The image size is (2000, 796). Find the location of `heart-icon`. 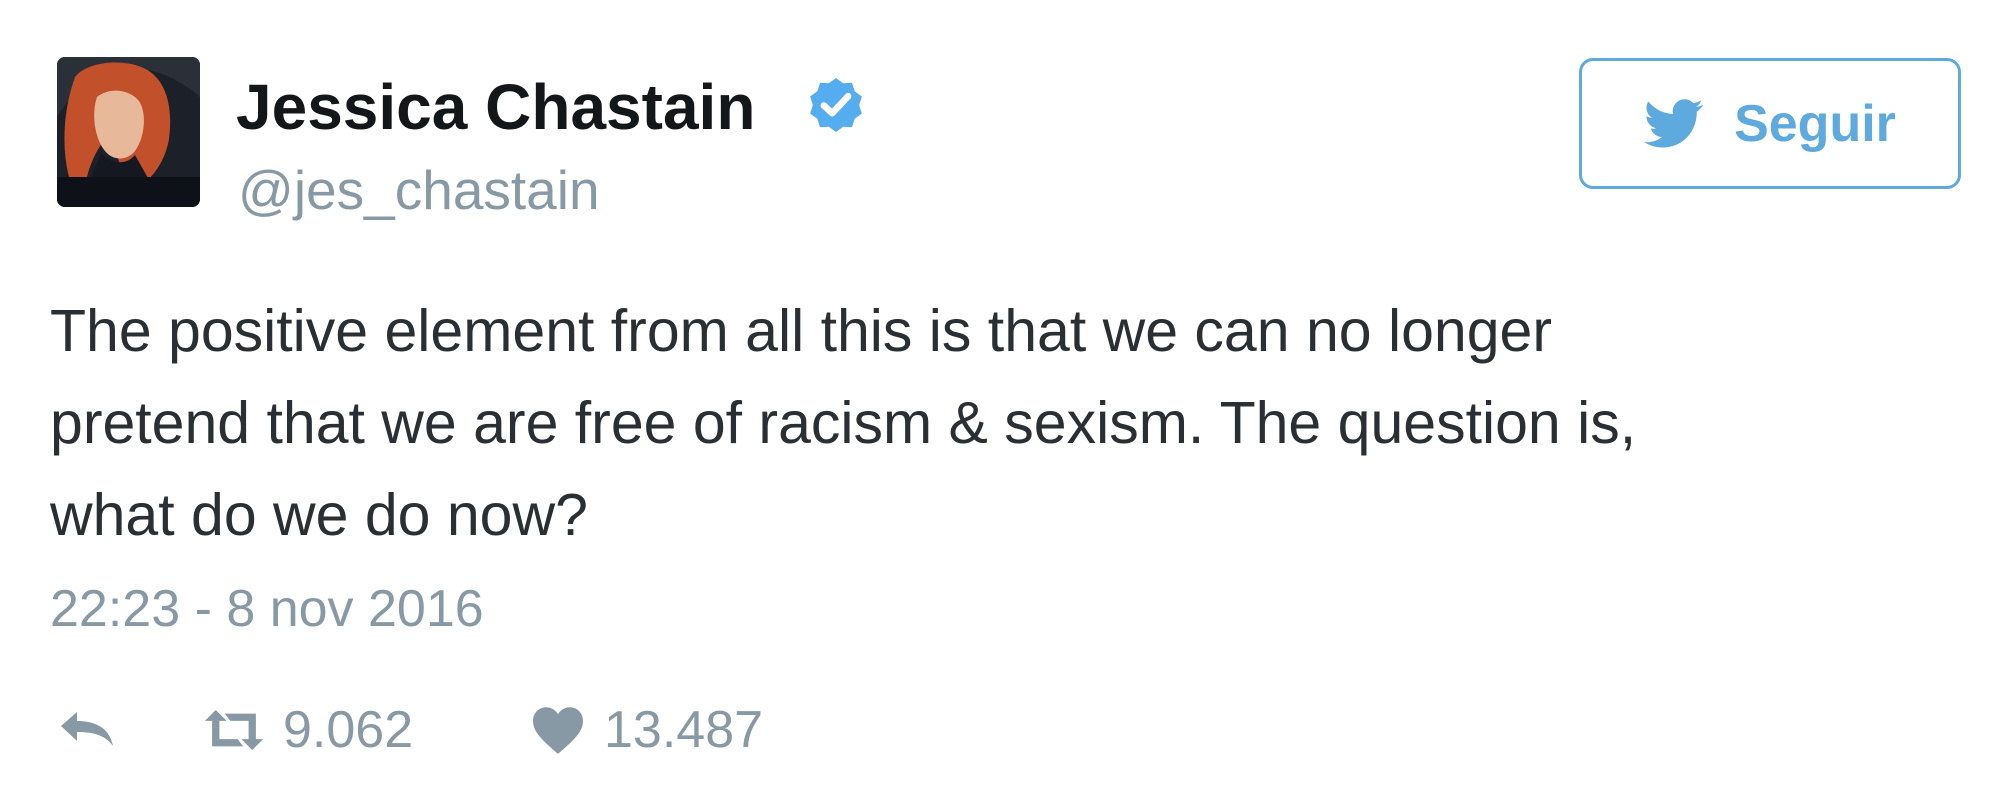

heart-icon is located at coordinates (558, 730).